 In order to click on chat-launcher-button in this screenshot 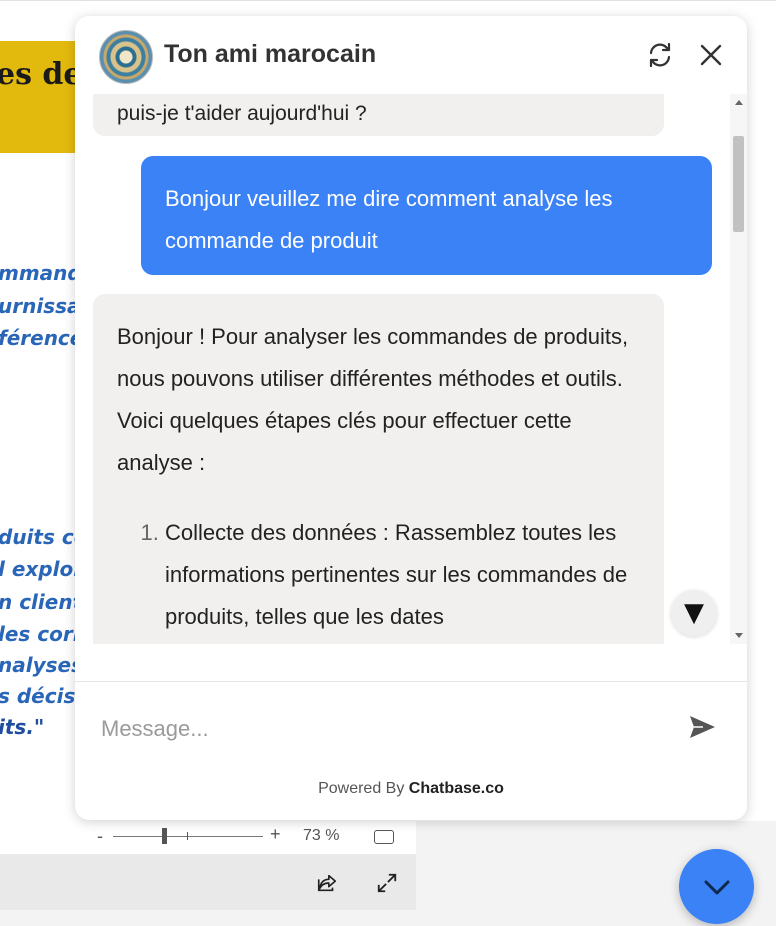, I will do `click(716, 886)`.